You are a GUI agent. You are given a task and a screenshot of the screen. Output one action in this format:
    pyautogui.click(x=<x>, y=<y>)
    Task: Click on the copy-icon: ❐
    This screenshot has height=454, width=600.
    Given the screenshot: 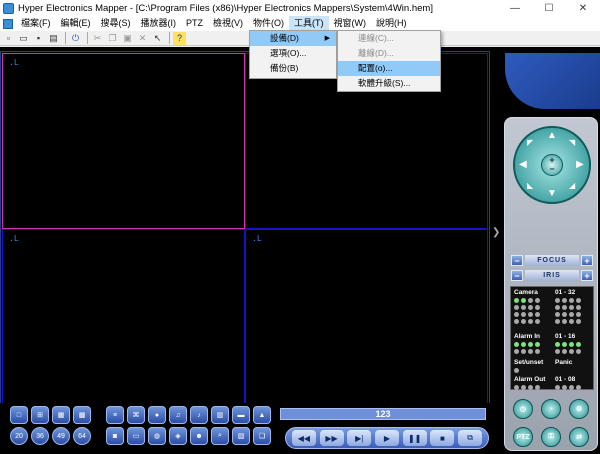 What is the action you would take?
    pyautogui.click(x=112, y=38)
    